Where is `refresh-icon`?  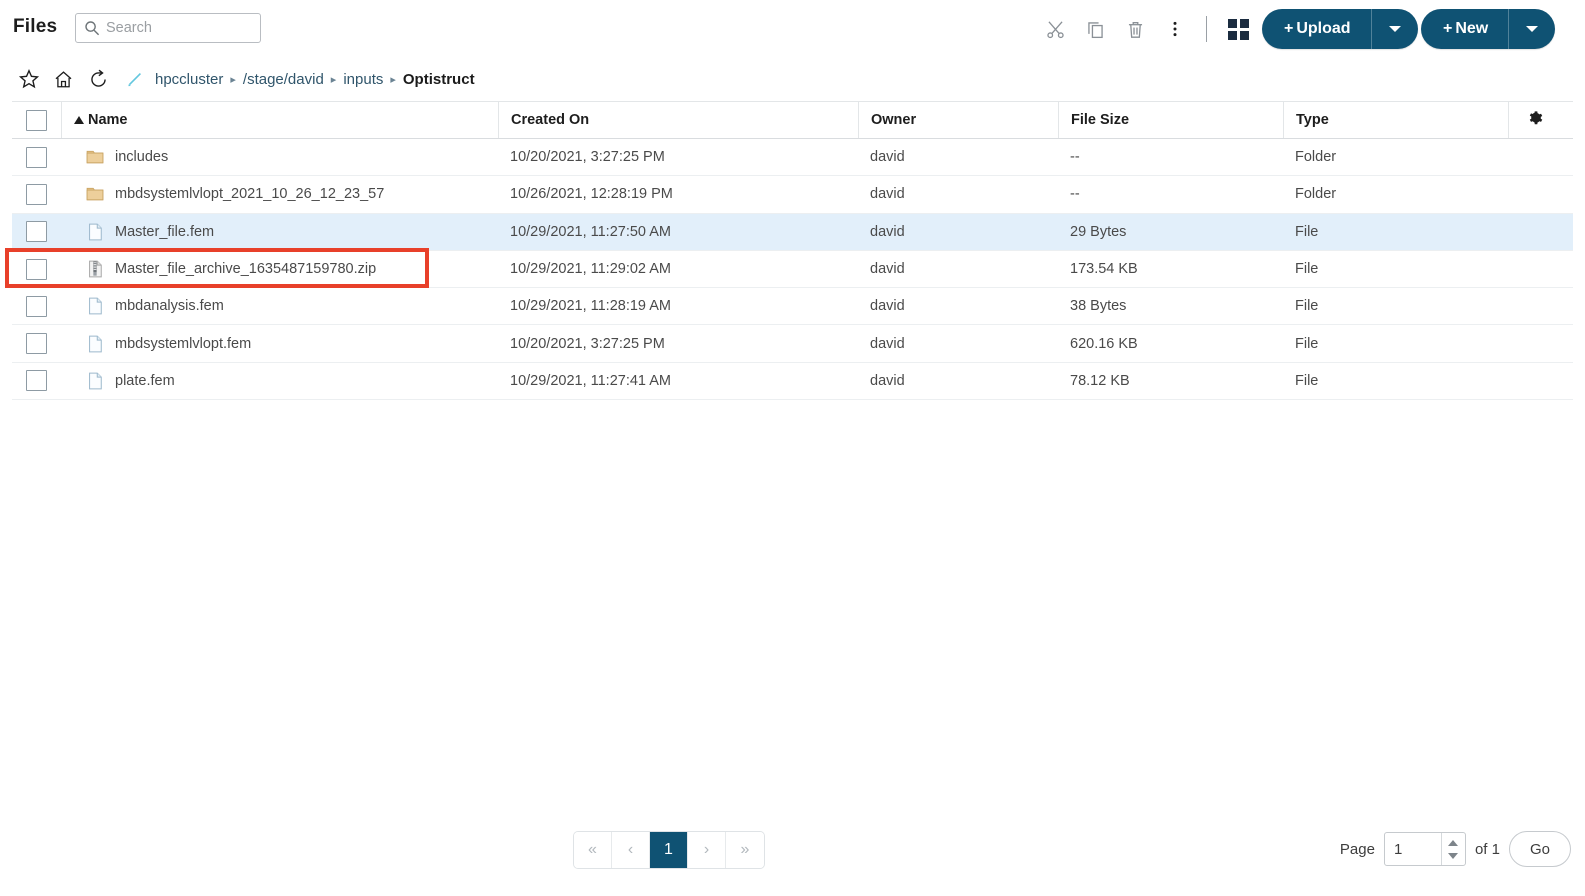
refresh-icon is located at coordinates (98, 79).